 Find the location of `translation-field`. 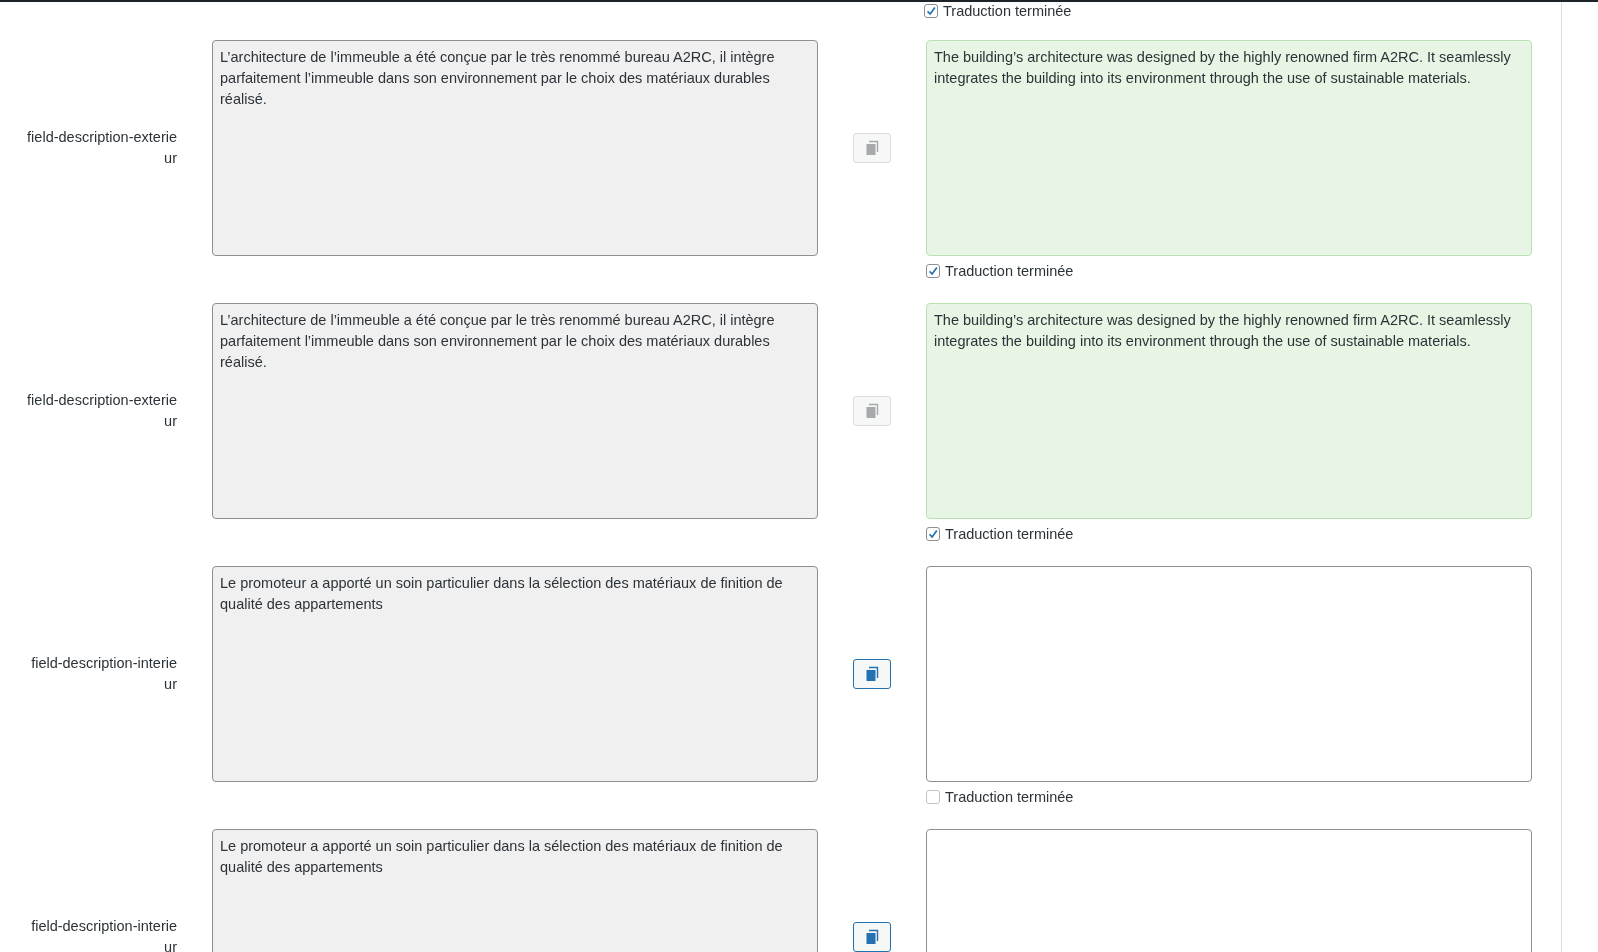

translation-field is located at coordinates (1229, 674).